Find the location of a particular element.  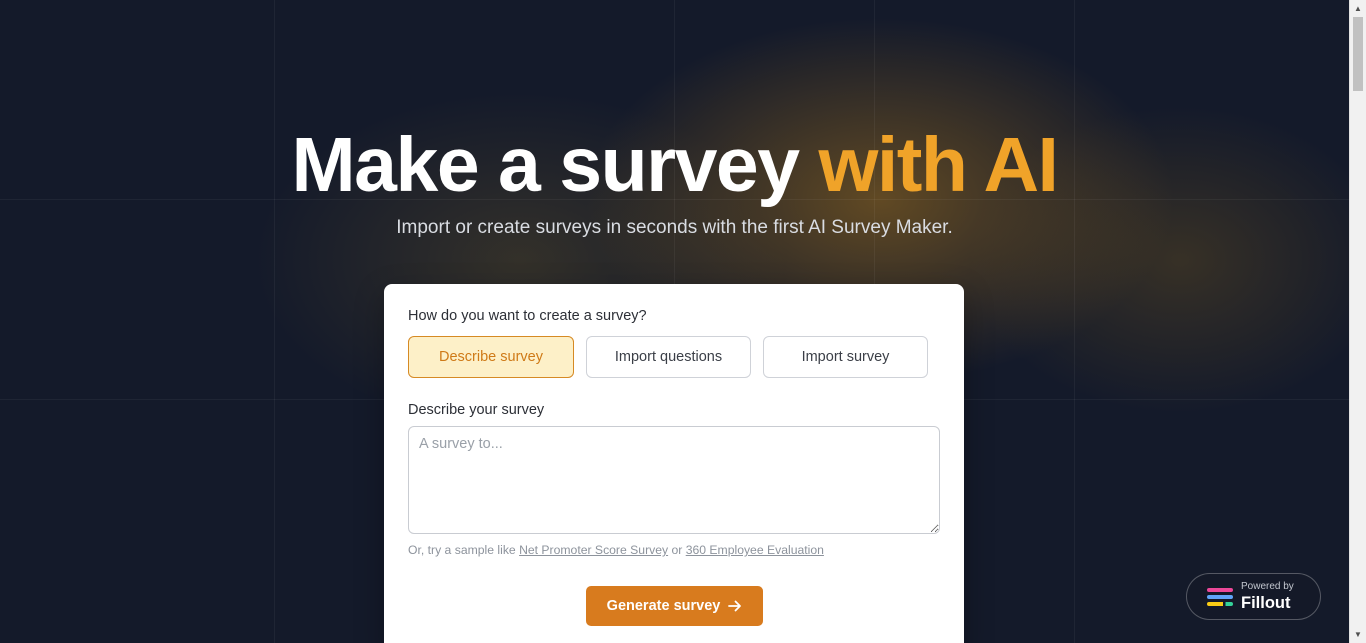

arrow-right-icon is located at coordinates (735, 606).